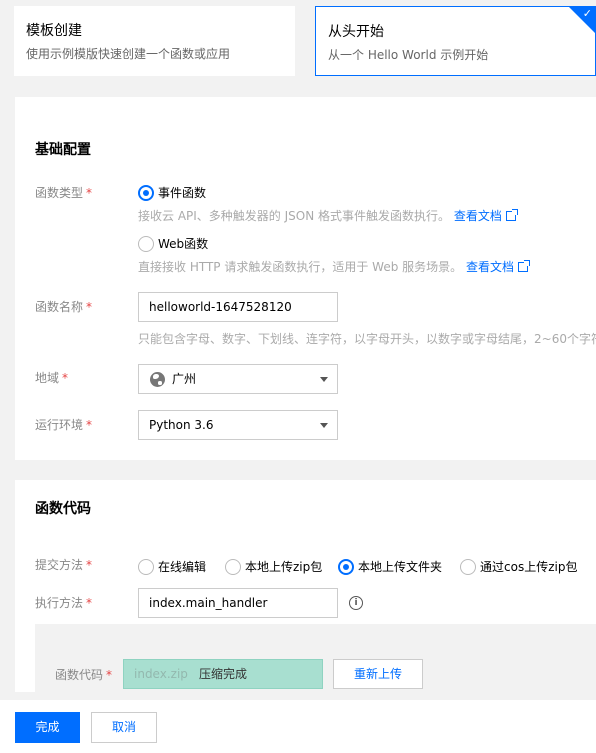  What do you see at coordinates (172, 565) in the screenshot?
I see `submit-online-edit-radio: 在线编辑` at bounding box center [172, 565].